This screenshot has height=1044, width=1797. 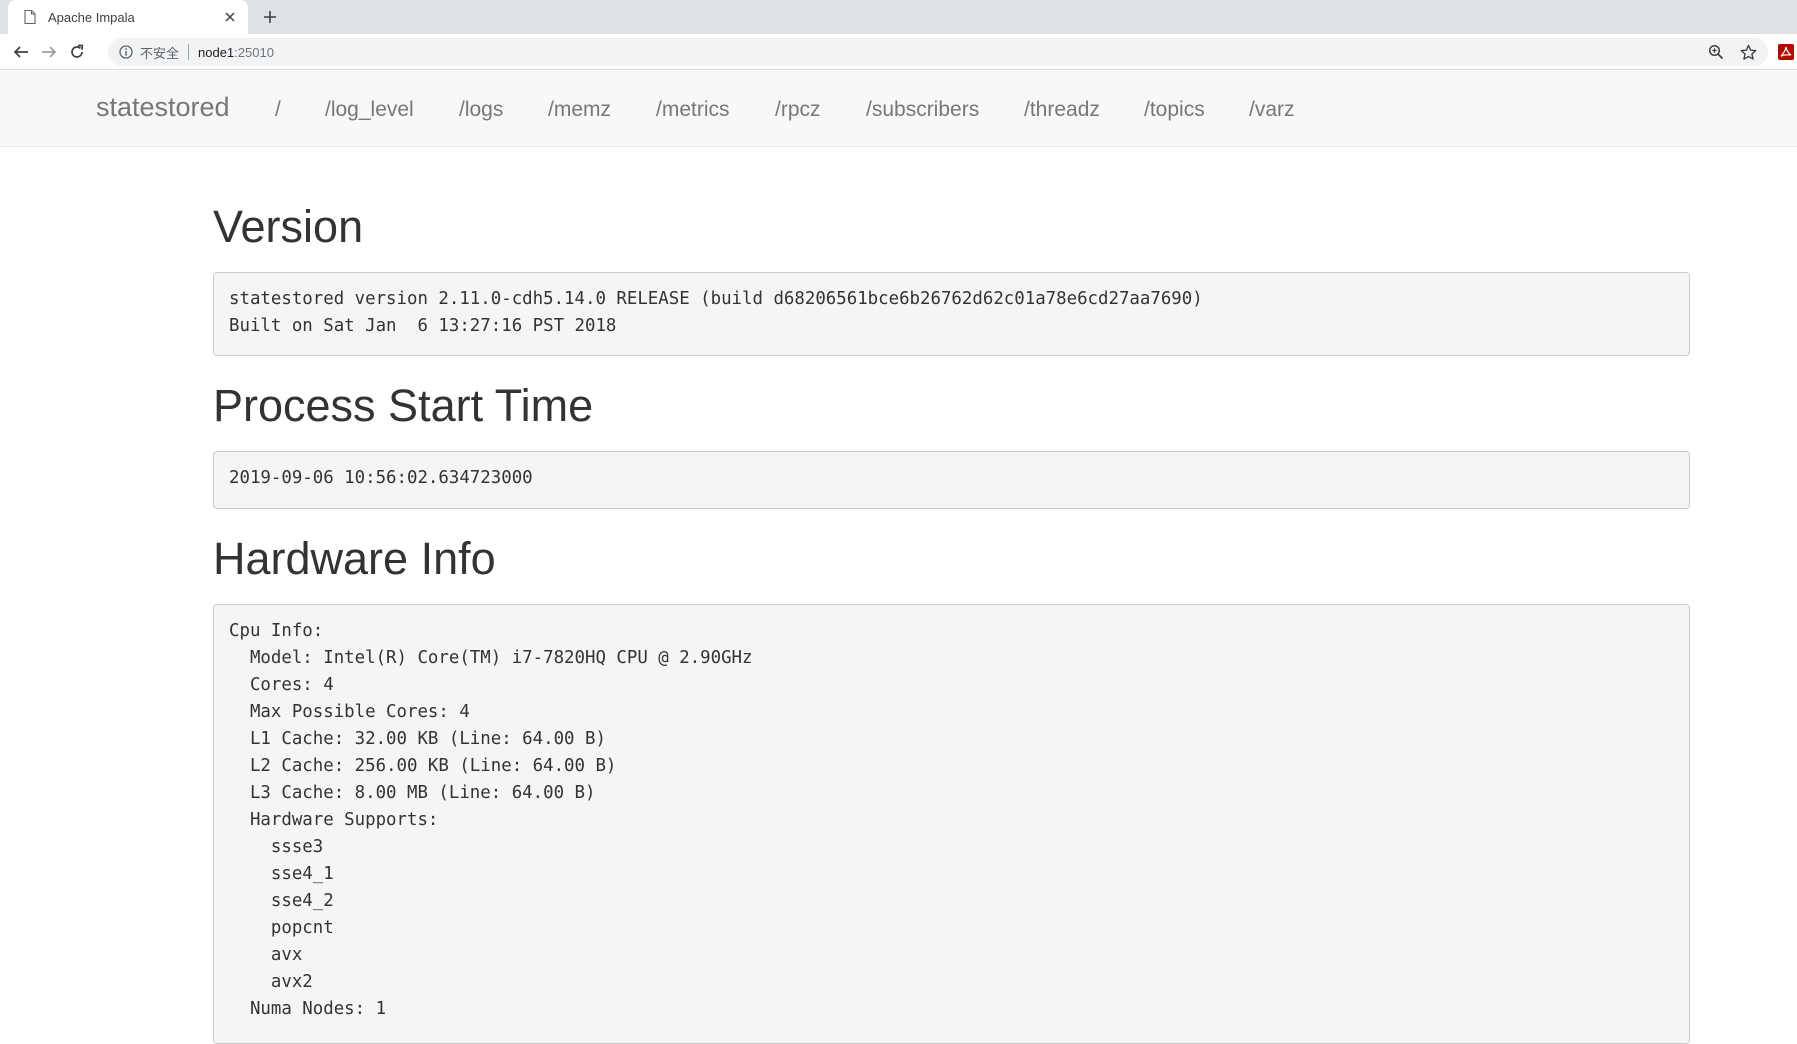 What do you see at coordinates (898, 17) in the screenshot?
I see `browser-tabstrip: Apache Impala` at bounding box center [898, 17].